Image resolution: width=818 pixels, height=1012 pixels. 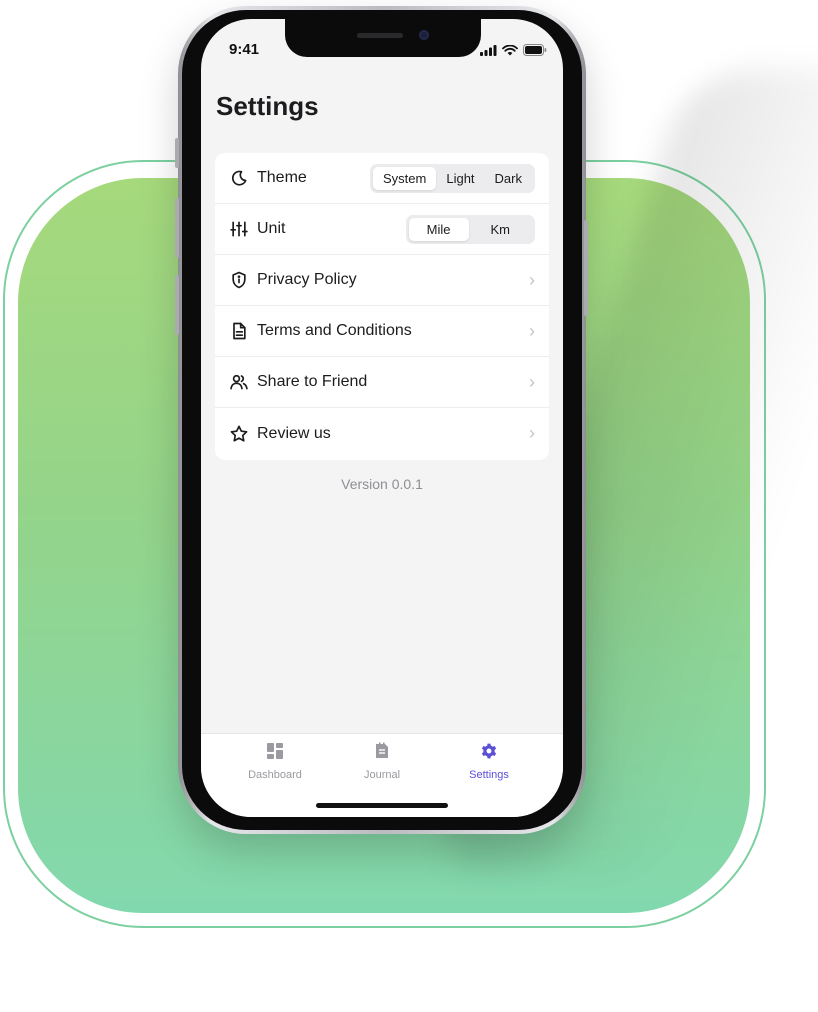 I want to click on sliders-icon, so click(x=239, y=229).